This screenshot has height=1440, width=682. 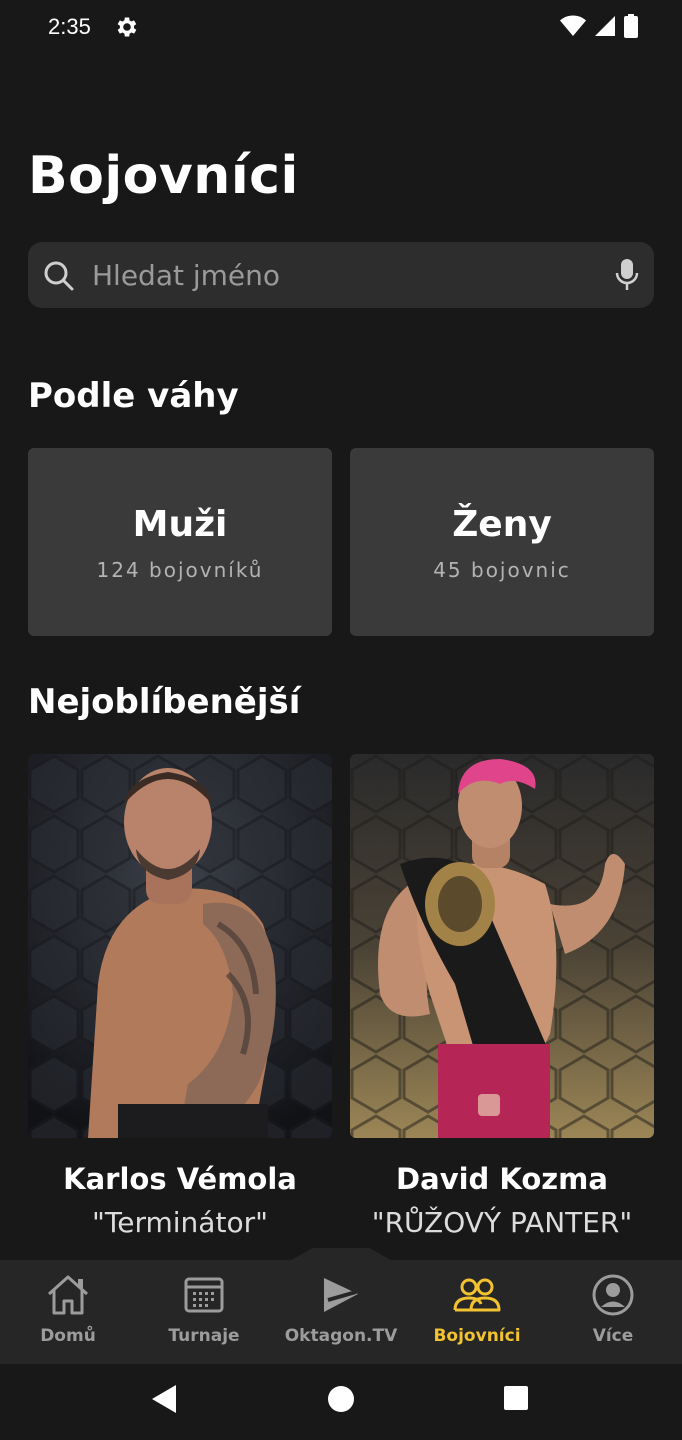 I want to click on weight-card-women: Ženy 45 bojovnic, so click(x=502, y=542).